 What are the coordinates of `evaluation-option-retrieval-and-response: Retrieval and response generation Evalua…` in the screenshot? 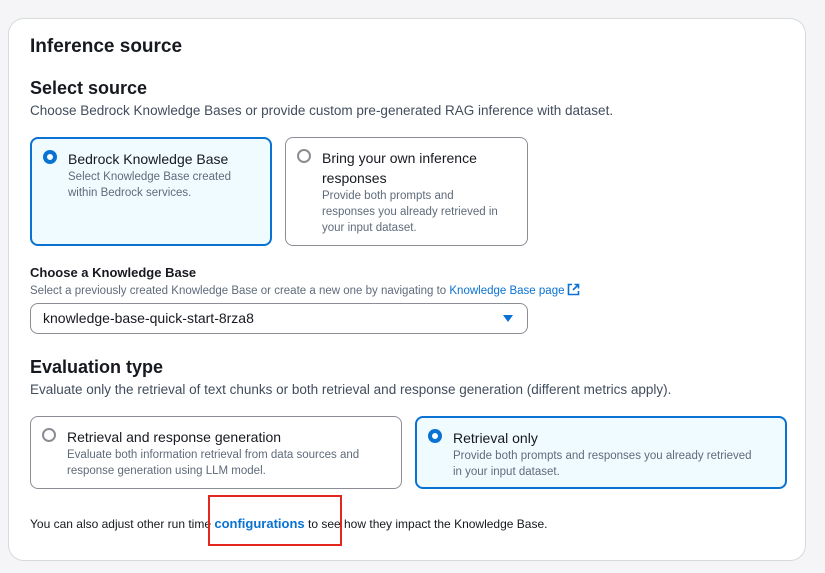 It's located at (216, 452).